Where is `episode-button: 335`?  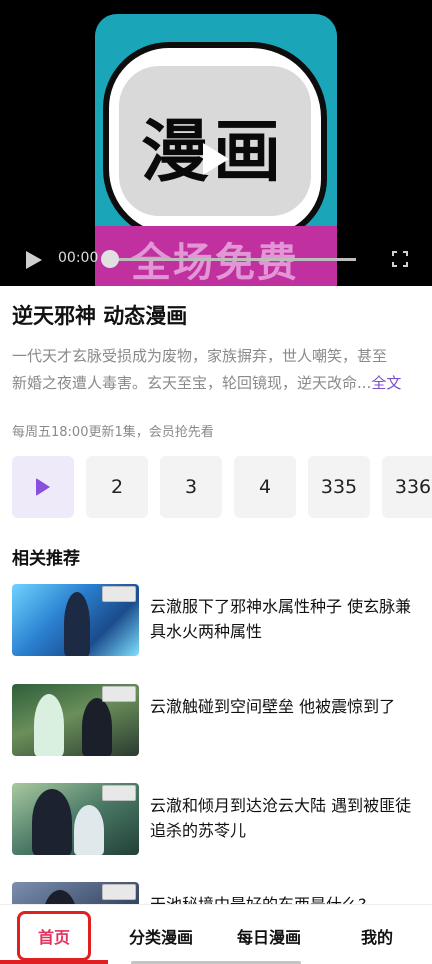
episode-button: 335 is located at coordinates (339, 487).